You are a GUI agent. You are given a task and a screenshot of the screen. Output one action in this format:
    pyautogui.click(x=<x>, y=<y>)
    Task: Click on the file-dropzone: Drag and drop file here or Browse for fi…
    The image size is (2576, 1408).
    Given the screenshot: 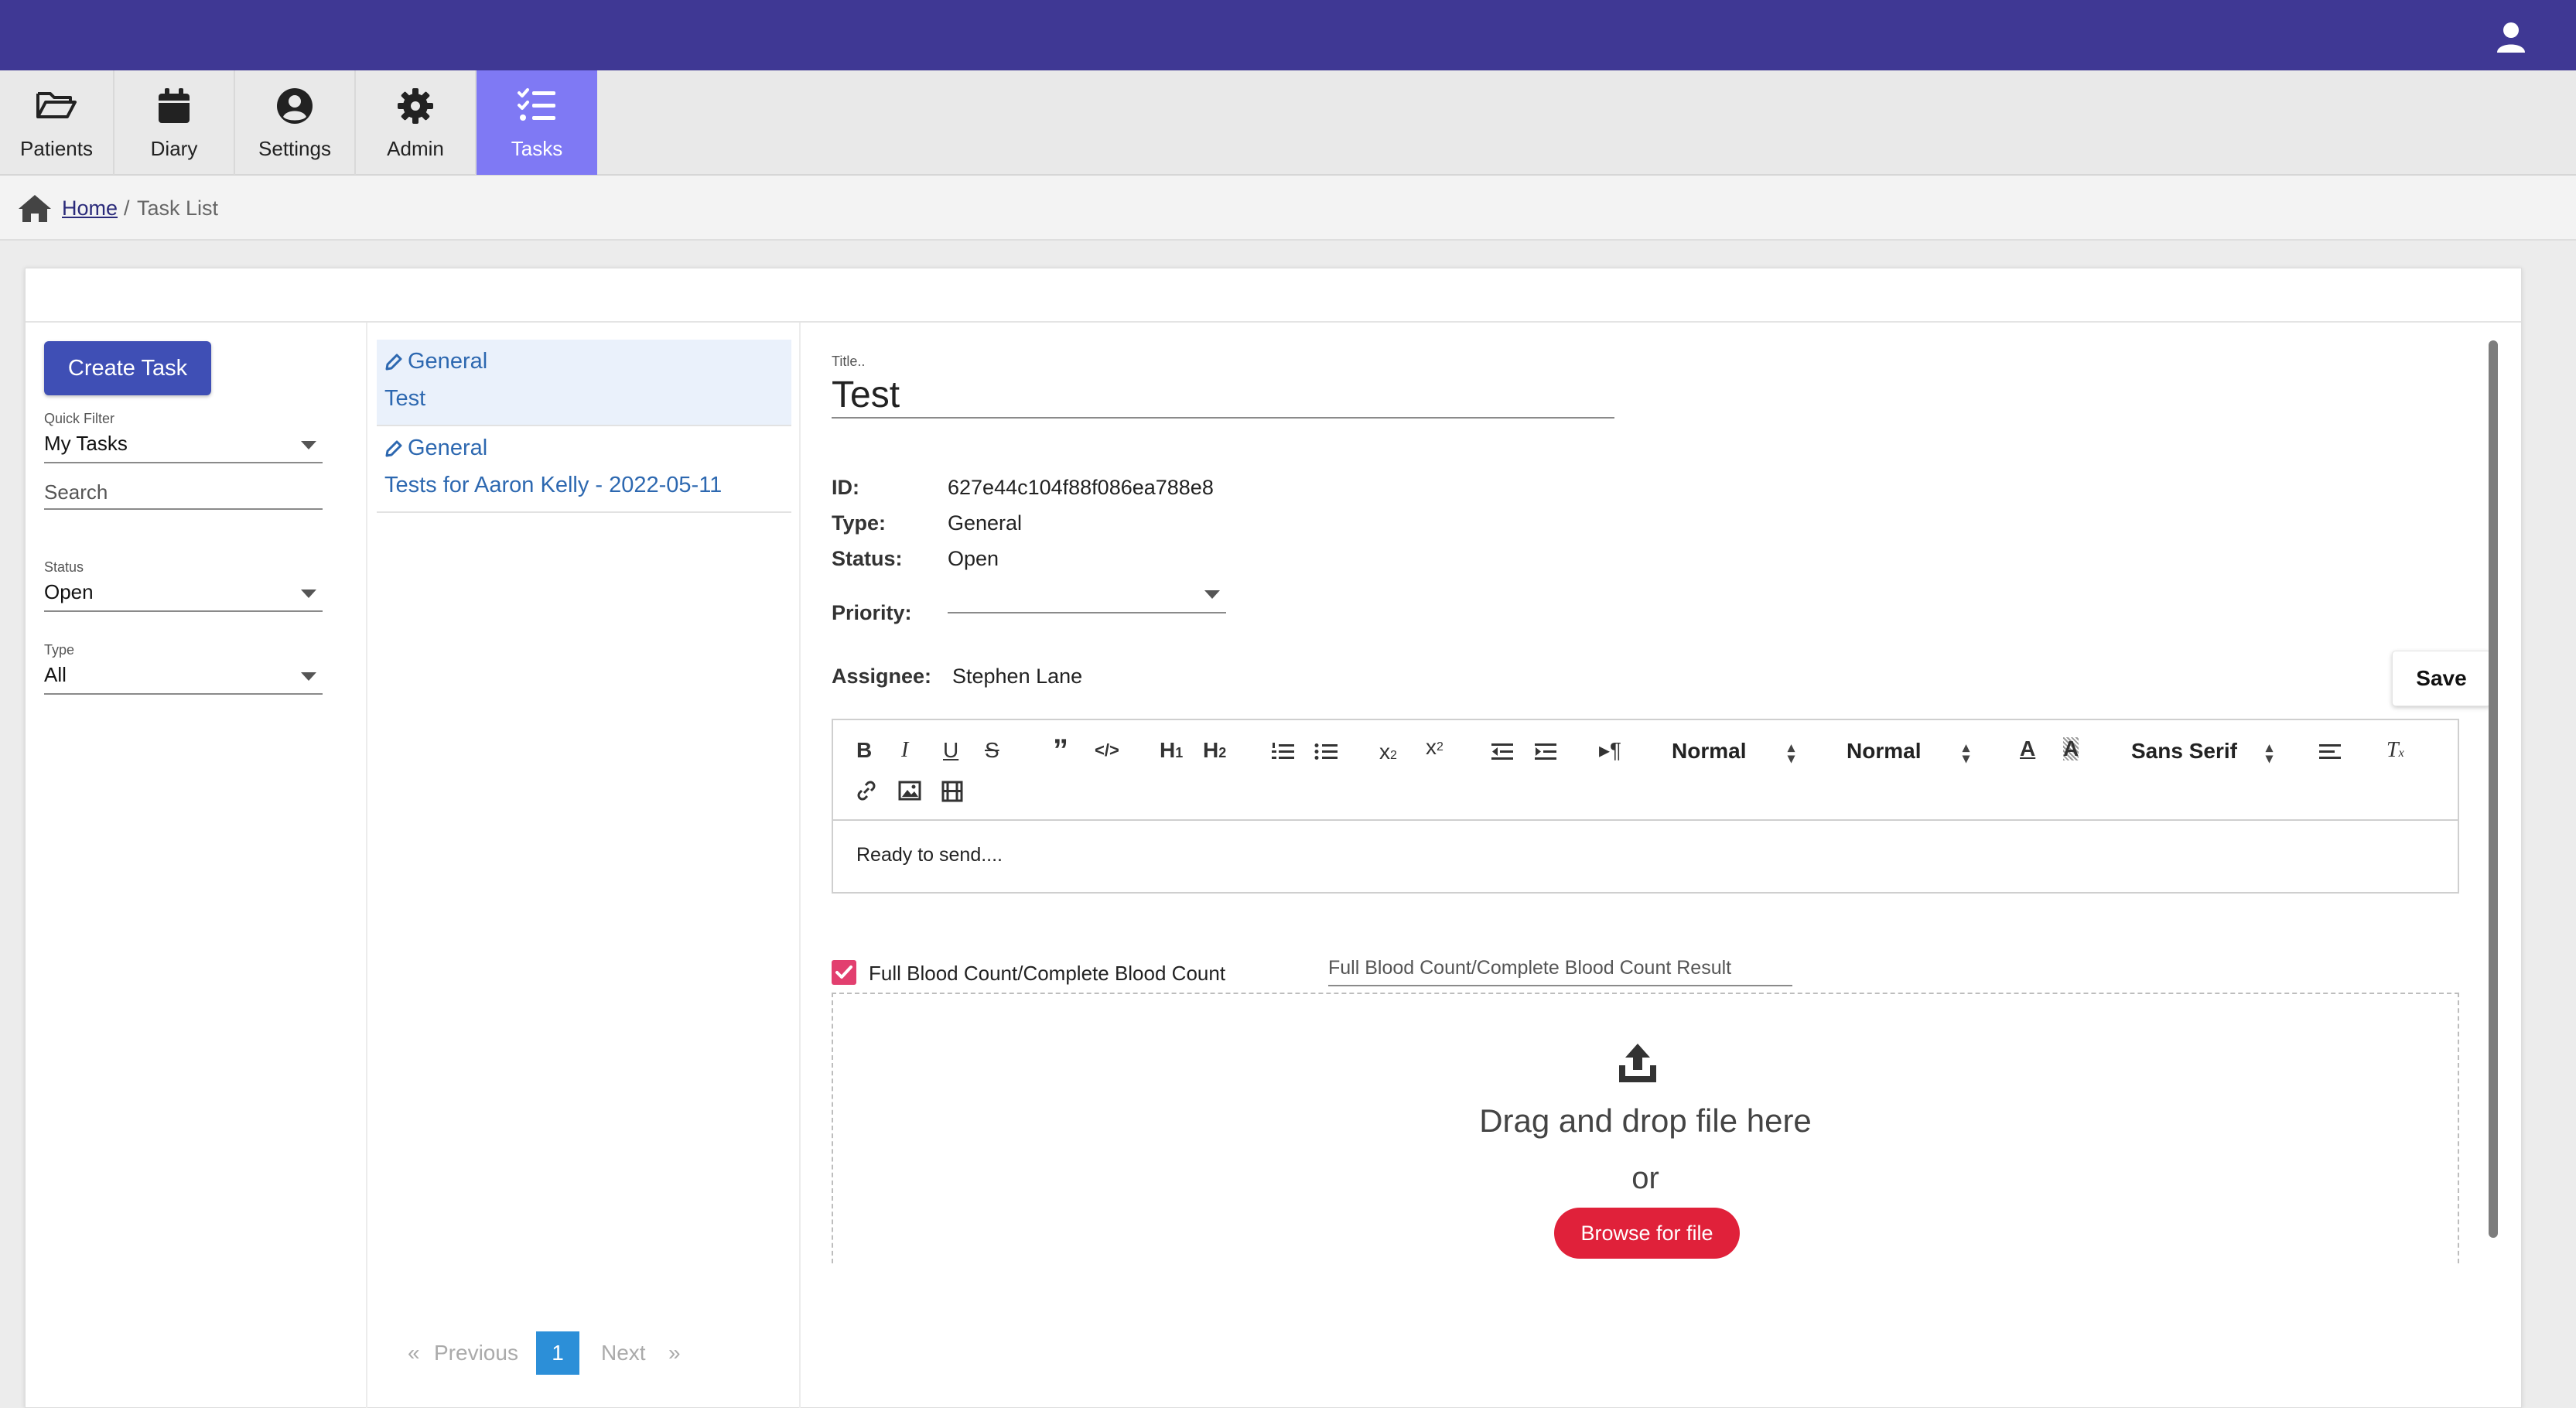 What is the action you would take?
    pyautogui.click(x=1645, y=1128)
    